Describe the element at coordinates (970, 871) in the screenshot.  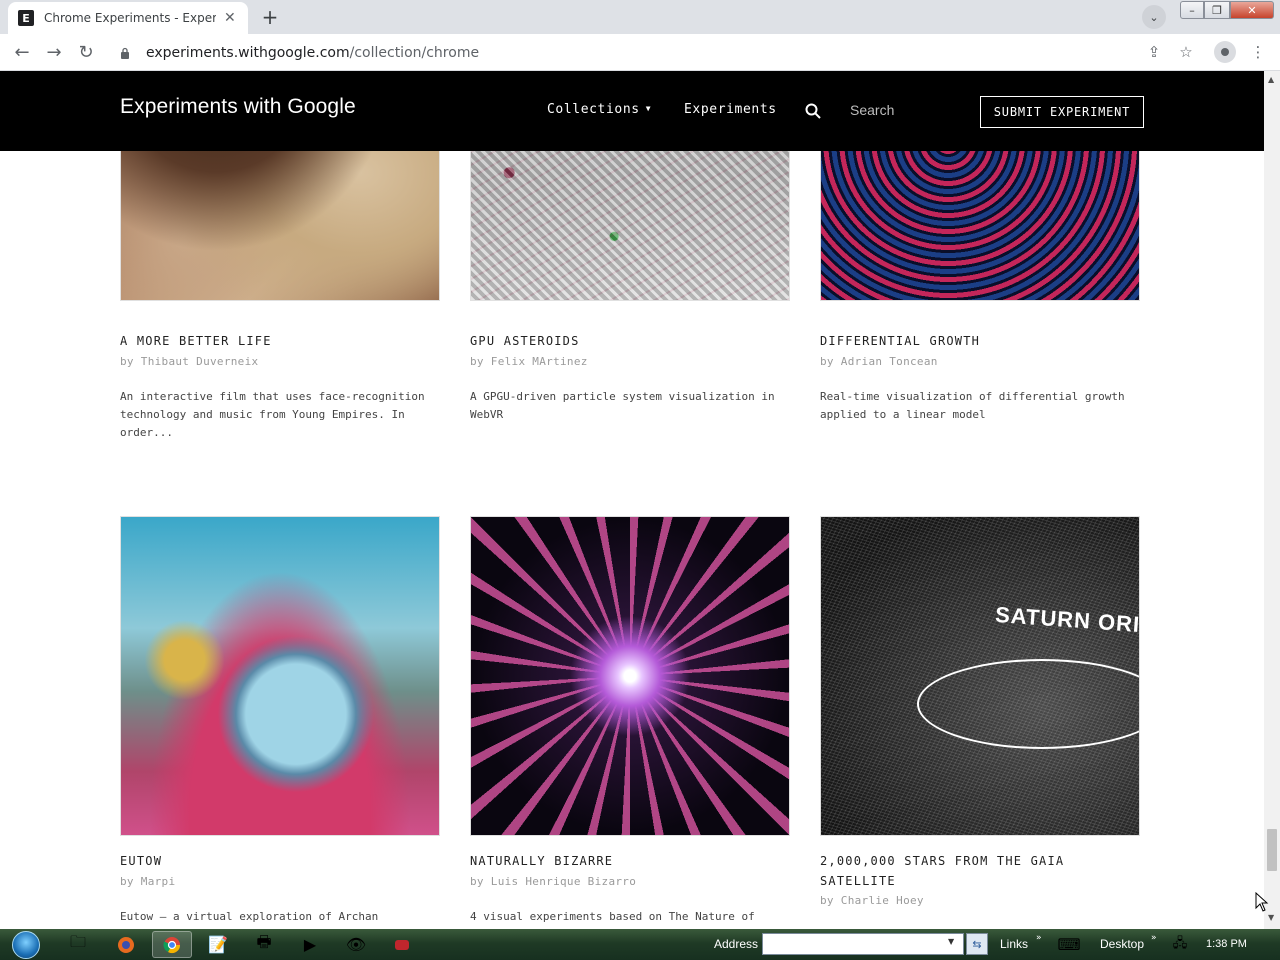
I see `card-title: 2,000,000 STARS FROM THE GAIA SATELLITE` at that location.